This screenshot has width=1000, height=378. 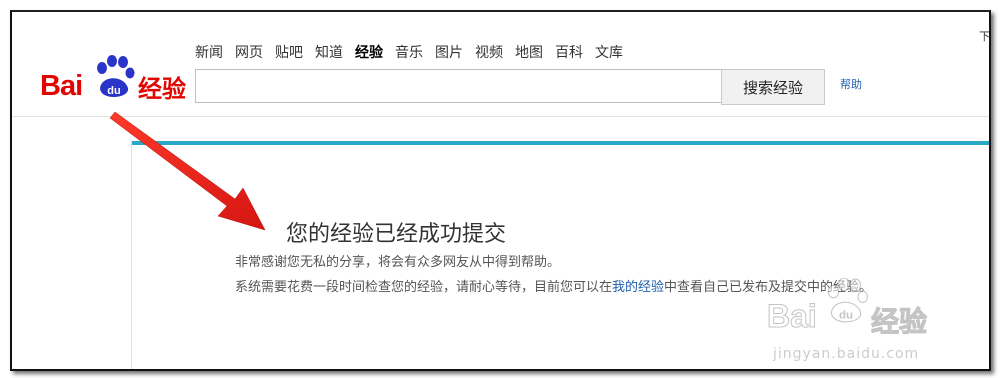 I want to click on nav-wenku: 文库, so click(x=609, y=53).